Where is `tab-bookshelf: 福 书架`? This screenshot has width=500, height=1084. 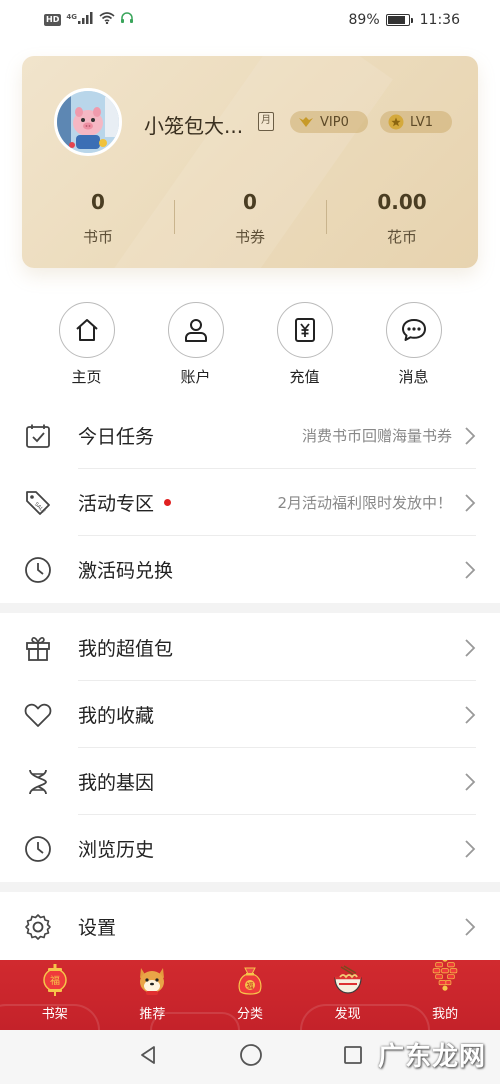
tab-bookshelf: 福 书架 is located at coordinates (55, 992).